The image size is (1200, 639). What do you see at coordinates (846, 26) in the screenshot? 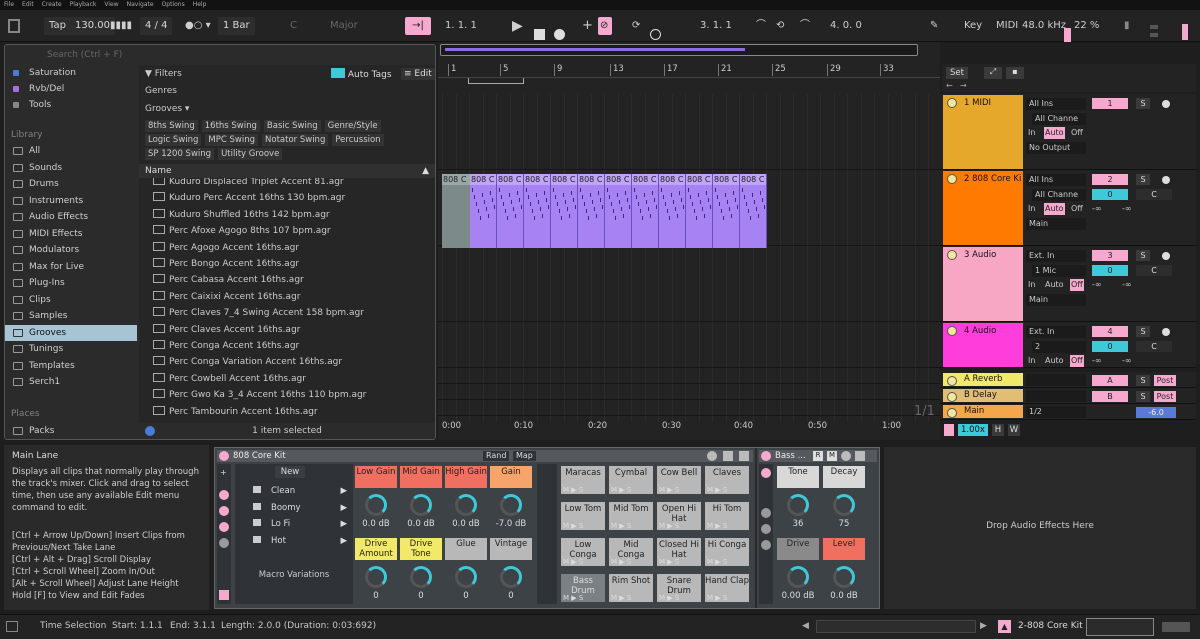
I see `loop-length-field: 4. 0. 0` at bounding box center [846, 26].